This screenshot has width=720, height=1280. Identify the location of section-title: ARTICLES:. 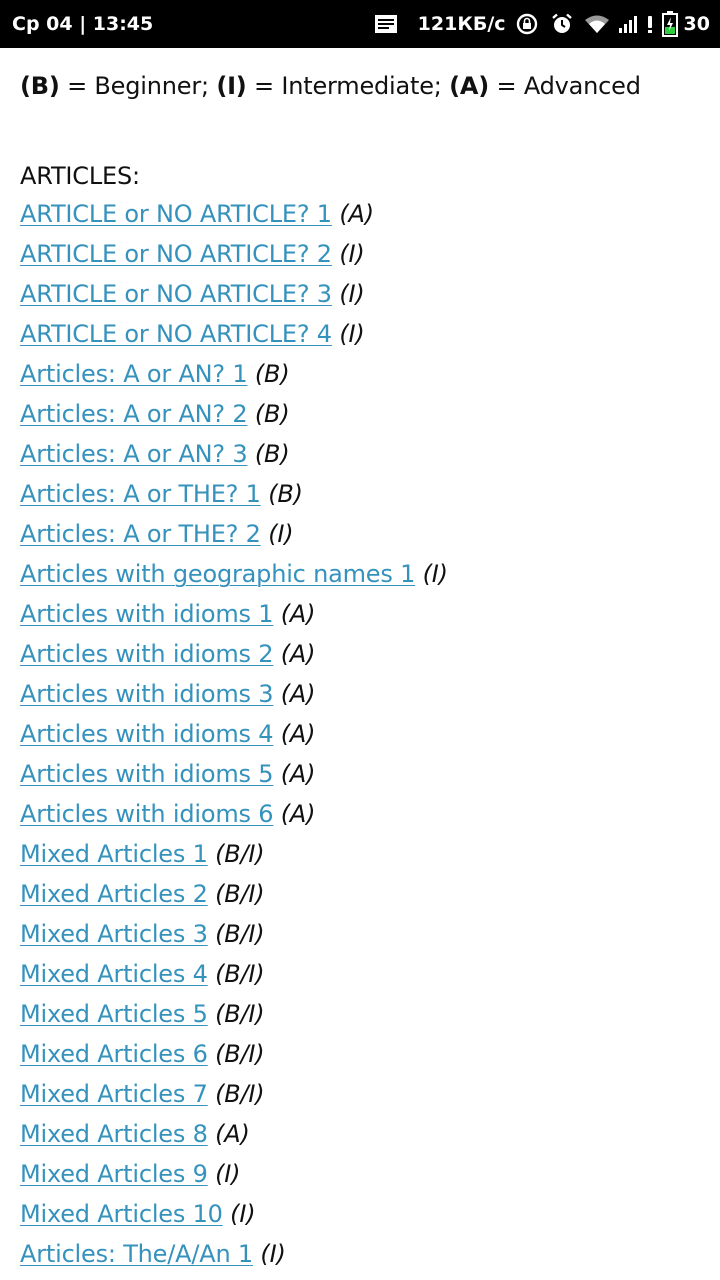
(80, 176).